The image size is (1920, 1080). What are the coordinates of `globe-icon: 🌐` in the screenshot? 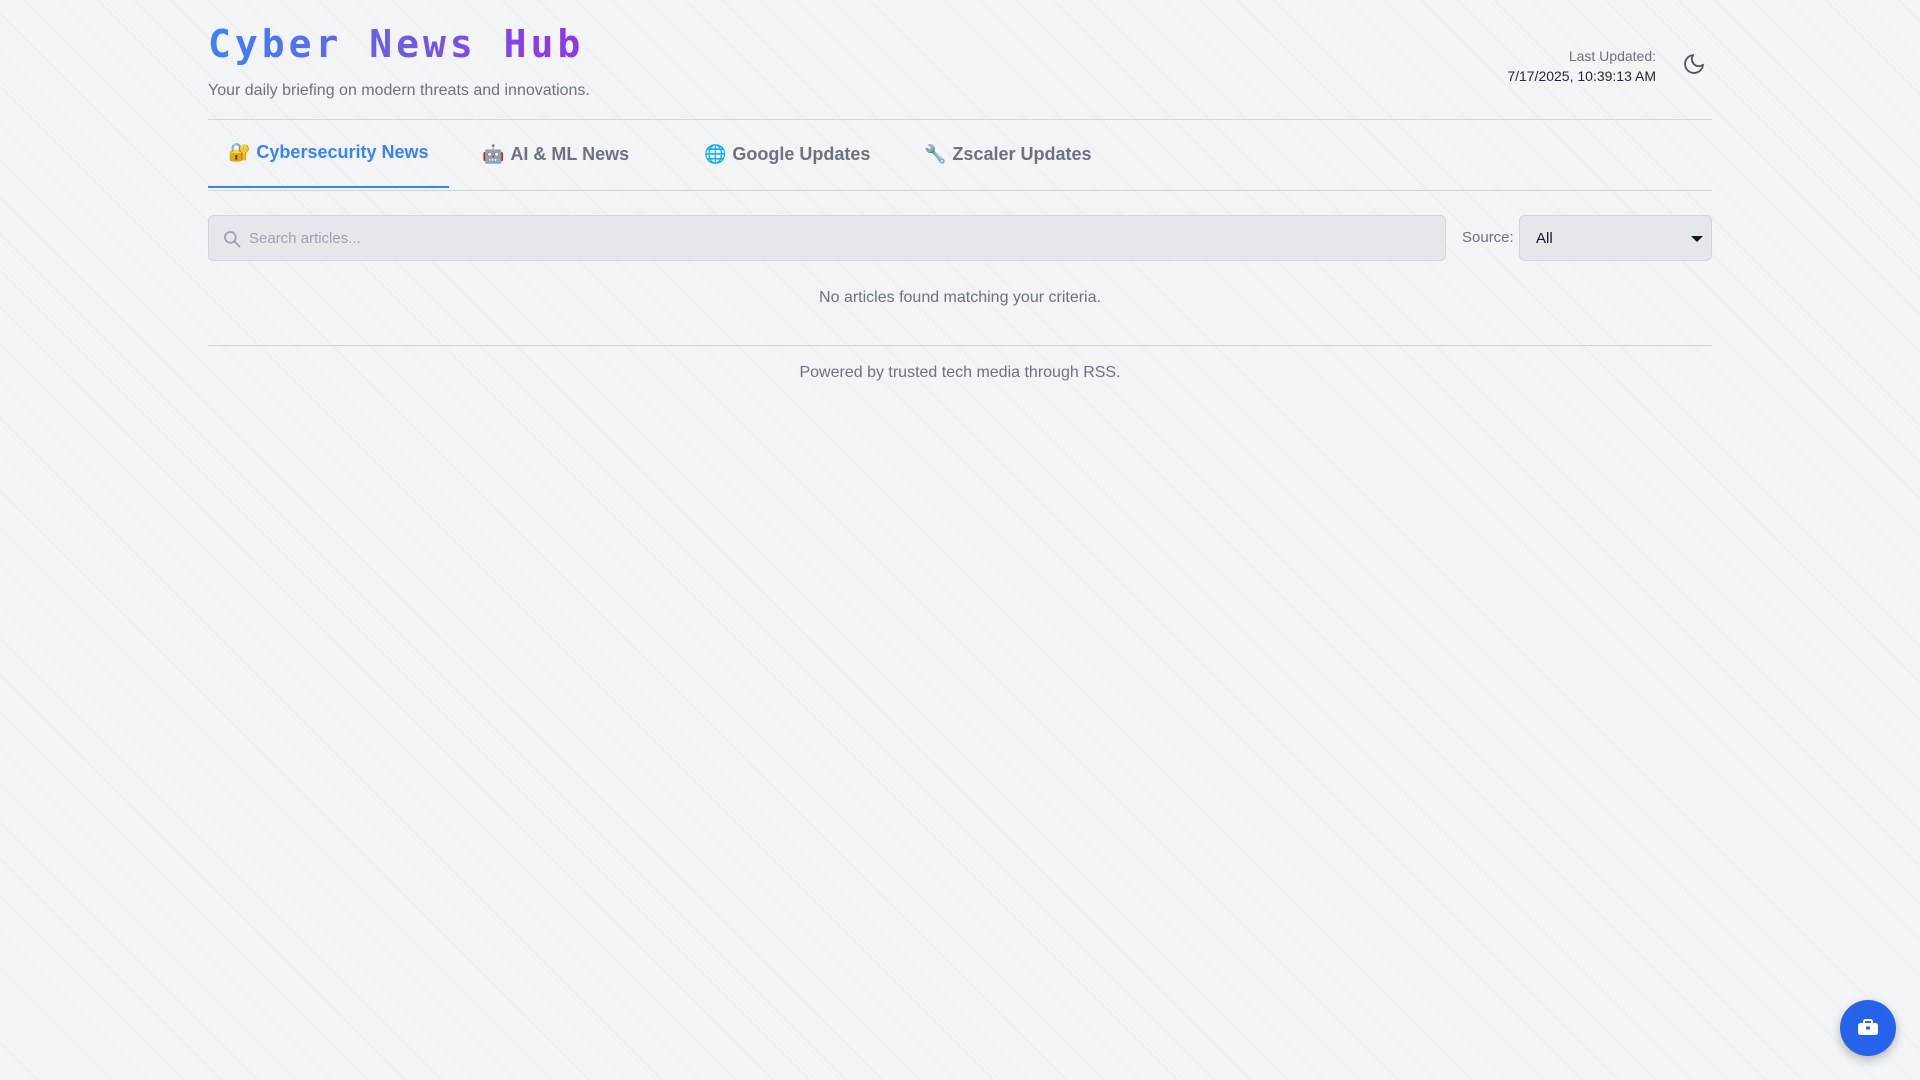 It's located at (715, 154).